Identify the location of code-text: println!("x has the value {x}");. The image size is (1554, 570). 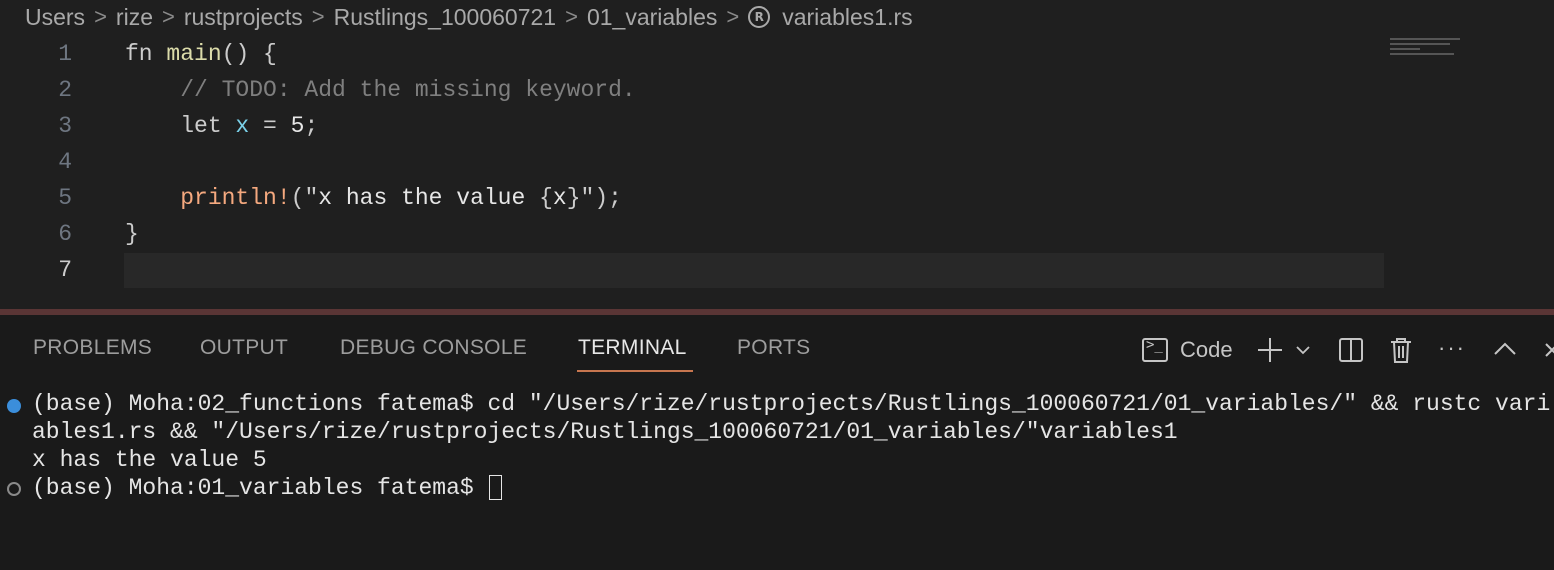
(373, 198).